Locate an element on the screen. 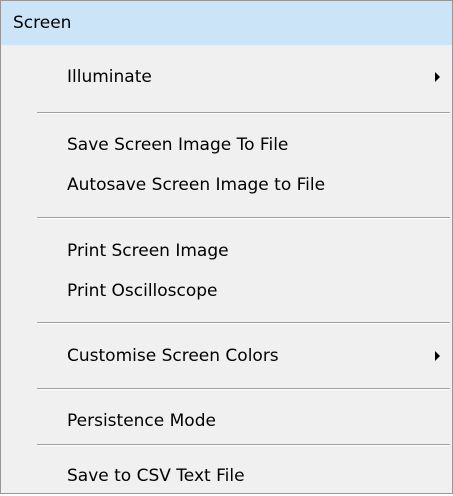  menu-item-print-screen-image: Print Screen Image is located at coordinates (226, 251).